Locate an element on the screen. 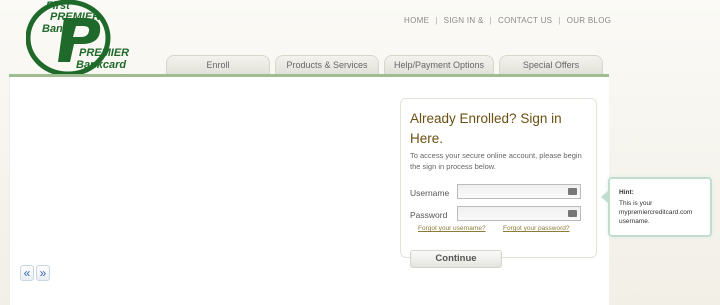  logo-text-bank: Bank is located at coordinates (55, 29).